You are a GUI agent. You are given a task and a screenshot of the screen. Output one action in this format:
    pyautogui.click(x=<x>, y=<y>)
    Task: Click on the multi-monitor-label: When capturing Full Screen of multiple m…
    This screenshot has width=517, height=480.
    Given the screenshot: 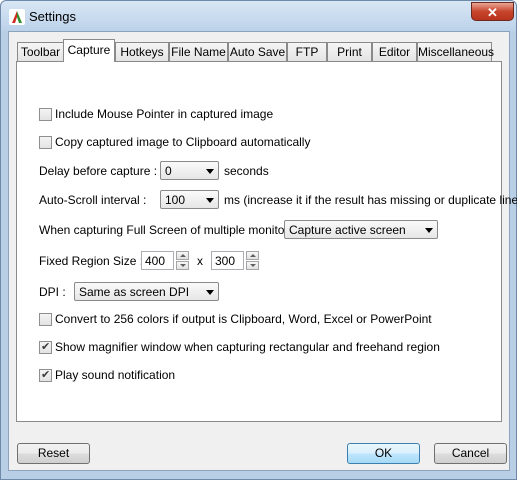 What is the action you would take?
    pyautogui.click(x=170, y=230)
    